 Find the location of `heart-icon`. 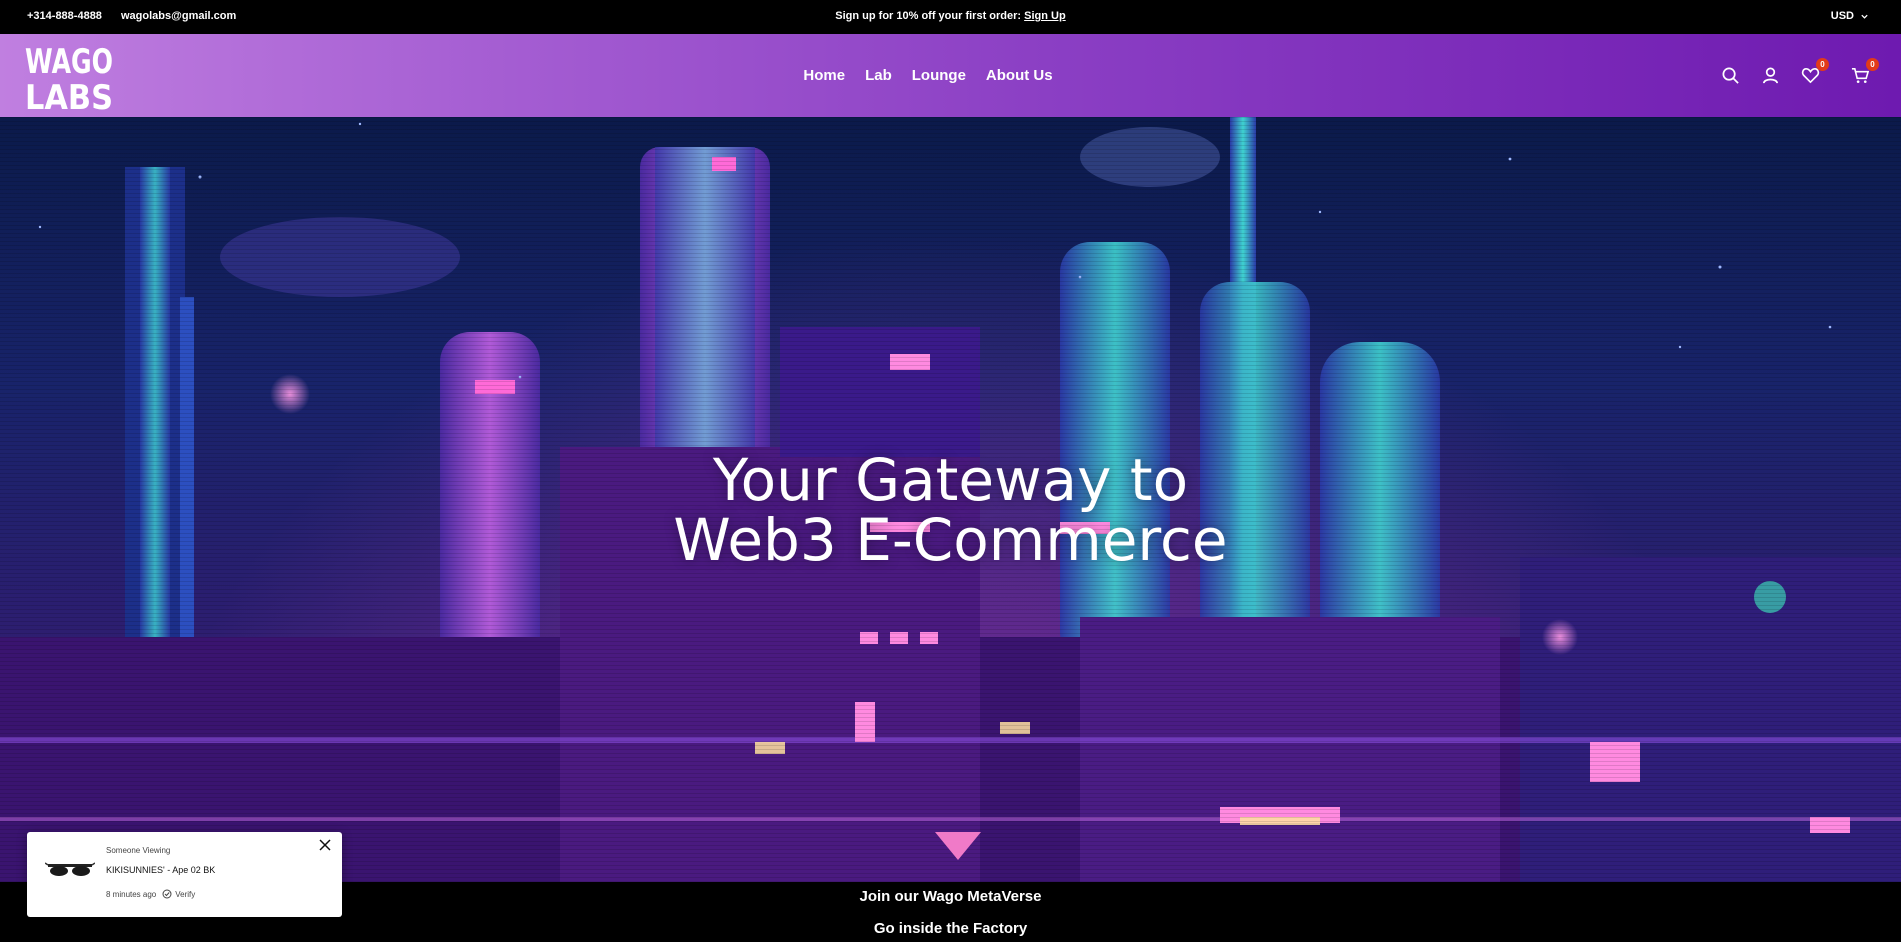

heart-icon is located at coordinates (1810, 76).